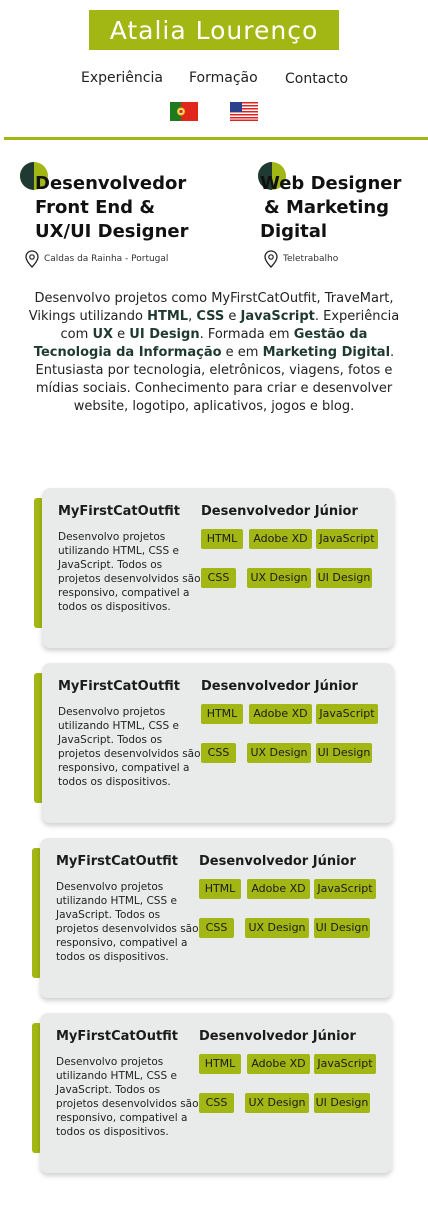  What do you see at coordinates (214, 30) in the screenshot?
I see `site-logo: Atalia Lourenço` at bounding box center [214, 30].